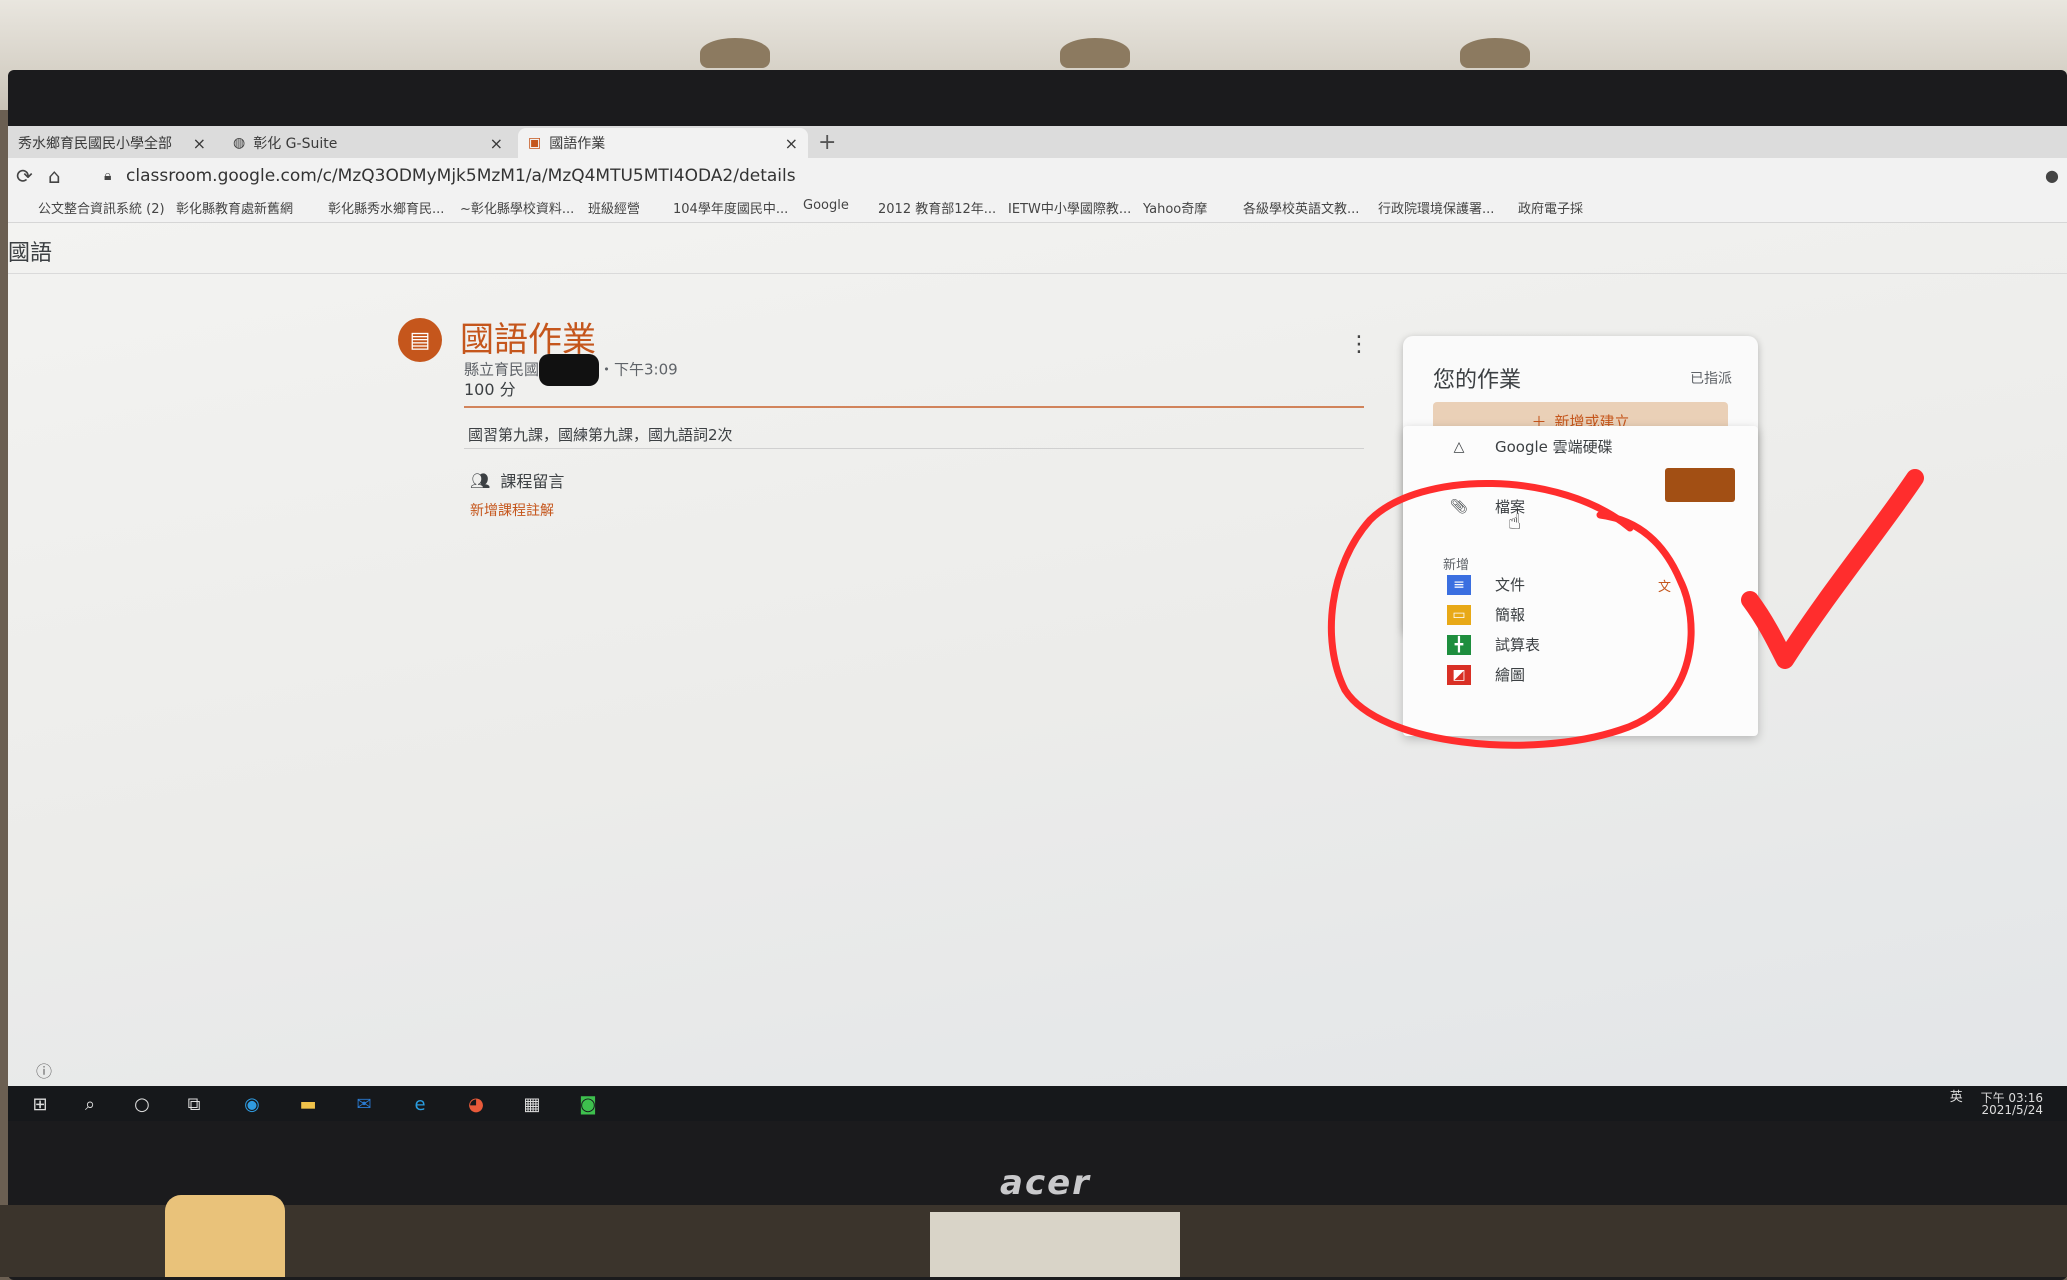  What do you see at coordinates (44, 1070) in the screenshot?
I see `help-icon: ⓘ` at bounding box center [44, 1070].